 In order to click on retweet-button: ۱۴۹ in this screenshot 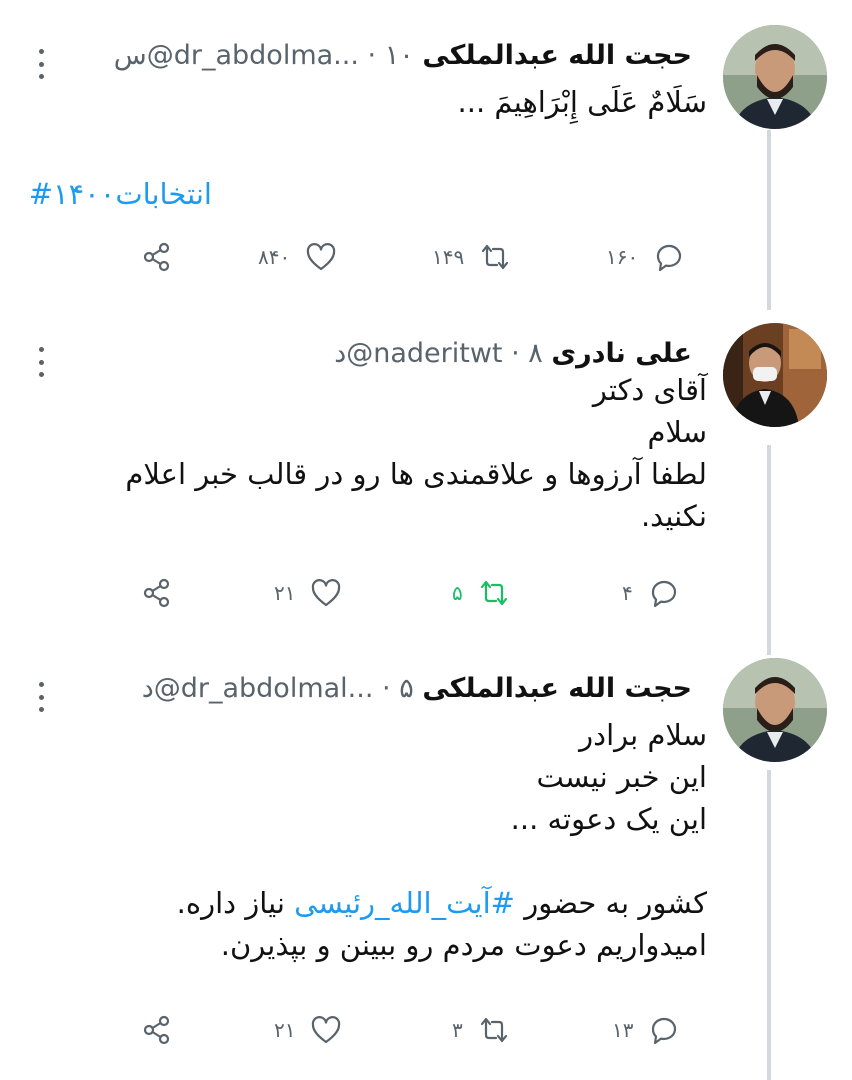, I will do `click(472, 257)`.